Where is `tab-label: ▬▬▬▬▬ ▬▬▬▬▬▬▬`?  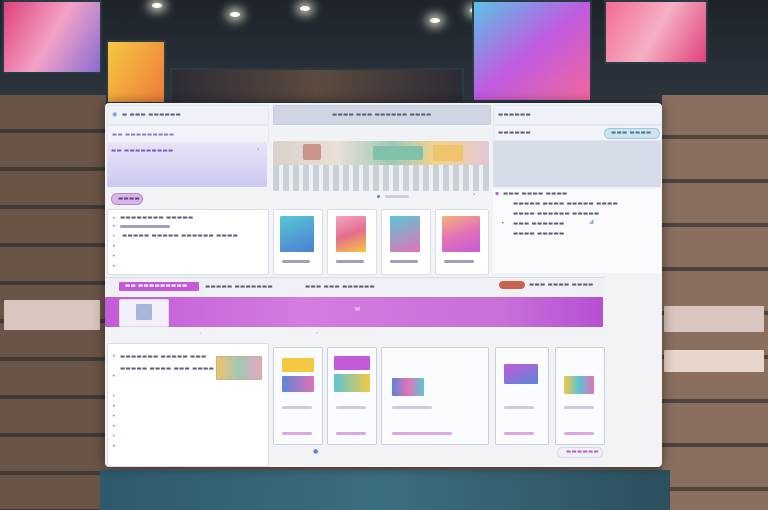
tab-label: ▬▬▬▬▬ ▬▬▬▬▬▬▬ is located at coordinates (239, 287).